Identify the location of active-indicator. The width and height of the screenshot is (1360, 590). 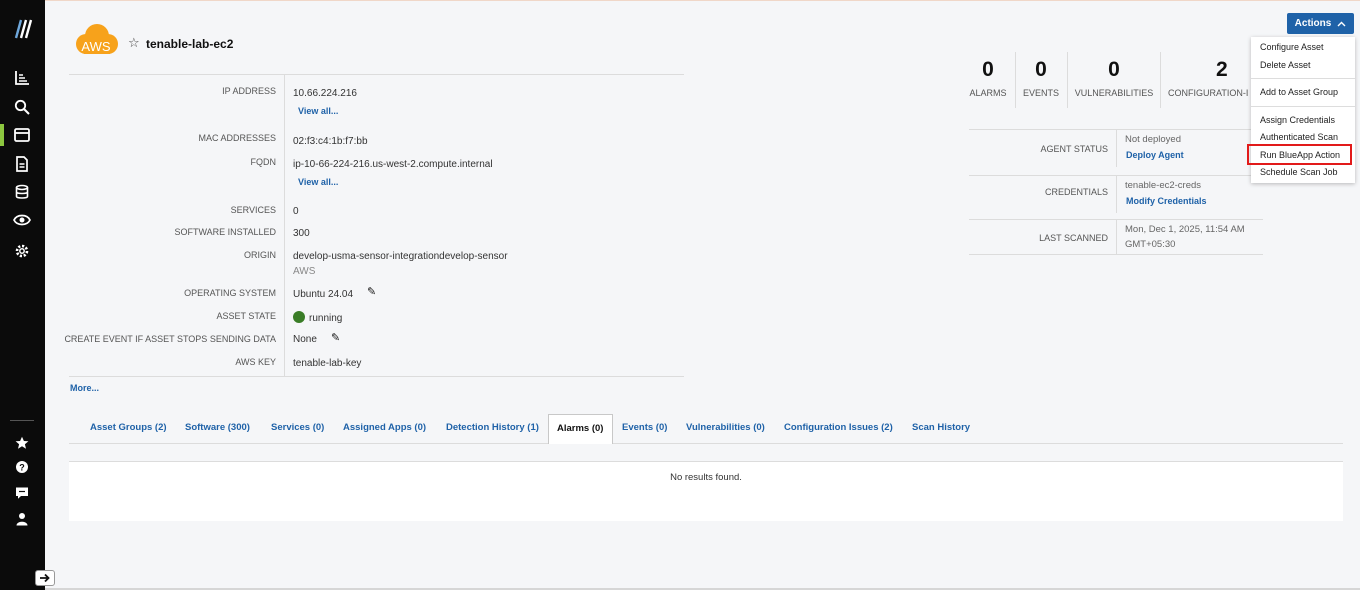
(2, 135).